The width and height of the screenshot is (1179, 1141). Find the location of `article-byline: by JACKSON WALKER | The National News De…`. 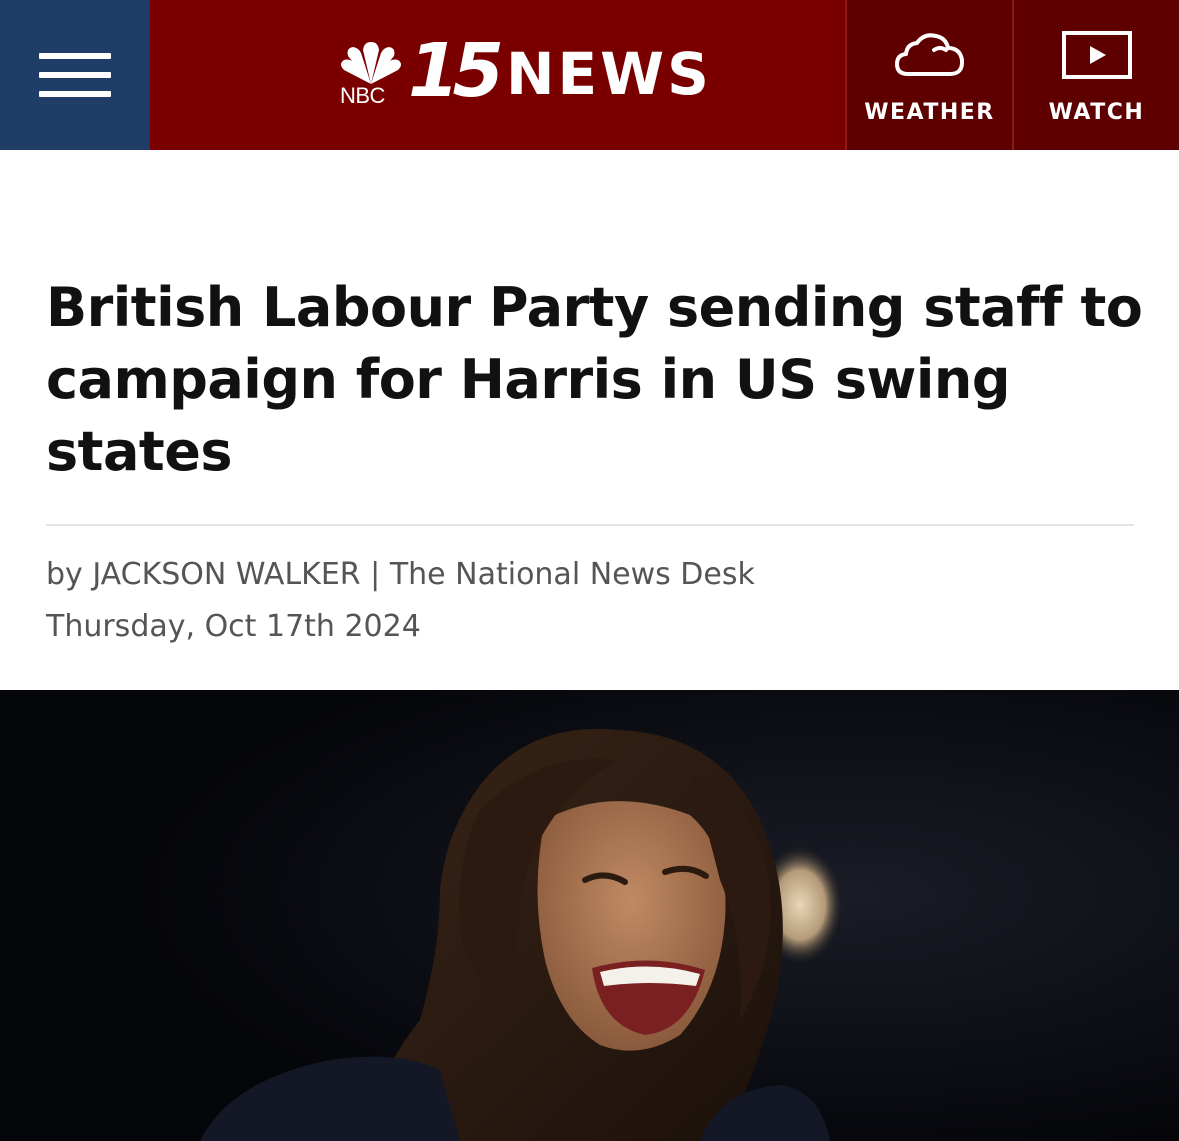

article-byline: by JACKSON WALKER | The National News De… is located at coordinates (400, 574).